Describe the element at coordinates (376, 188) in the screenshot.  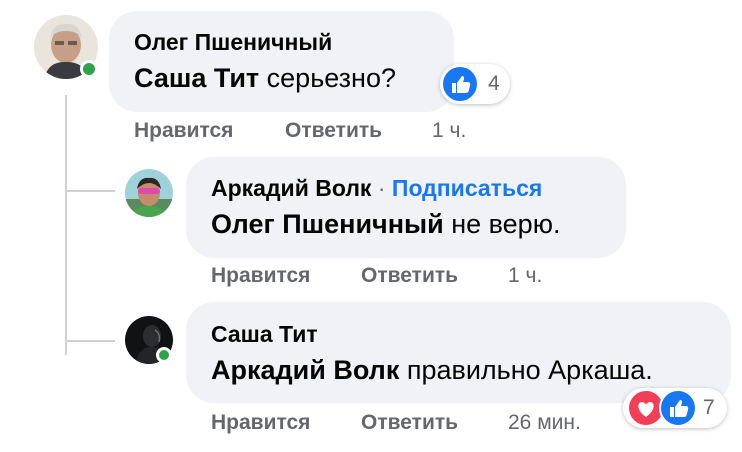
I see `comment-author-line: Аркадий Волк · Подписаться` at that location.